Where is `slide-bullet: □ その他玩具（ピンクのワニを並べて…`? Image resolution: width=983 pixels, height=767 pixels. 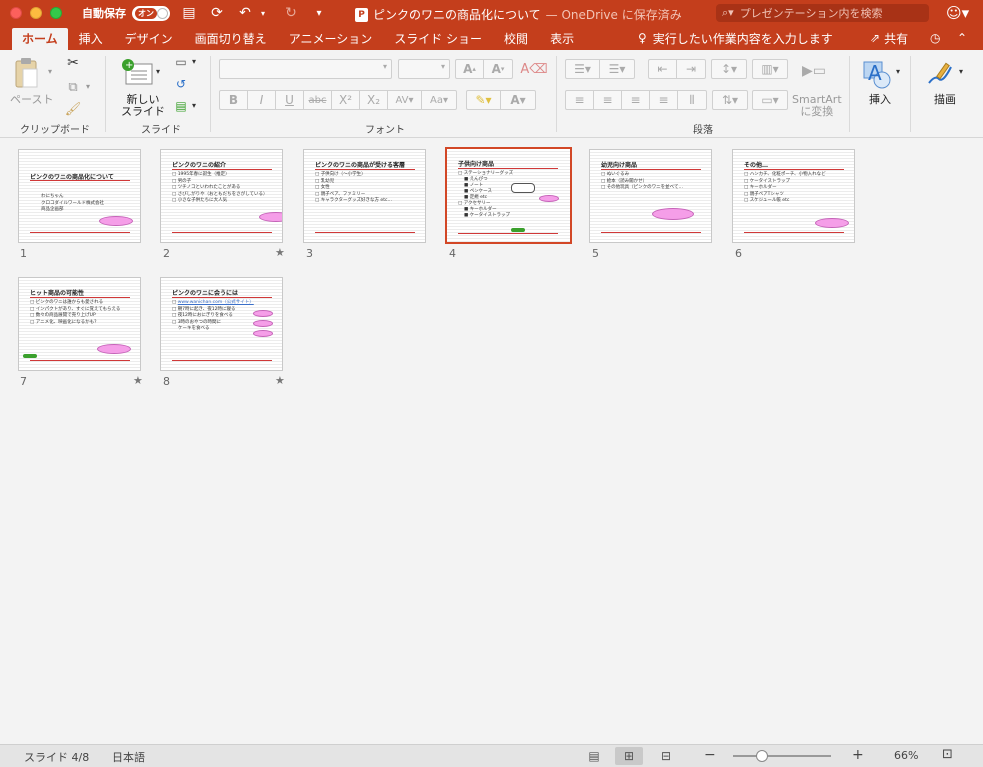 slide-bullet: □ その他玩具（ピンクのワニを並べて… is located at coordinates (642, 187).